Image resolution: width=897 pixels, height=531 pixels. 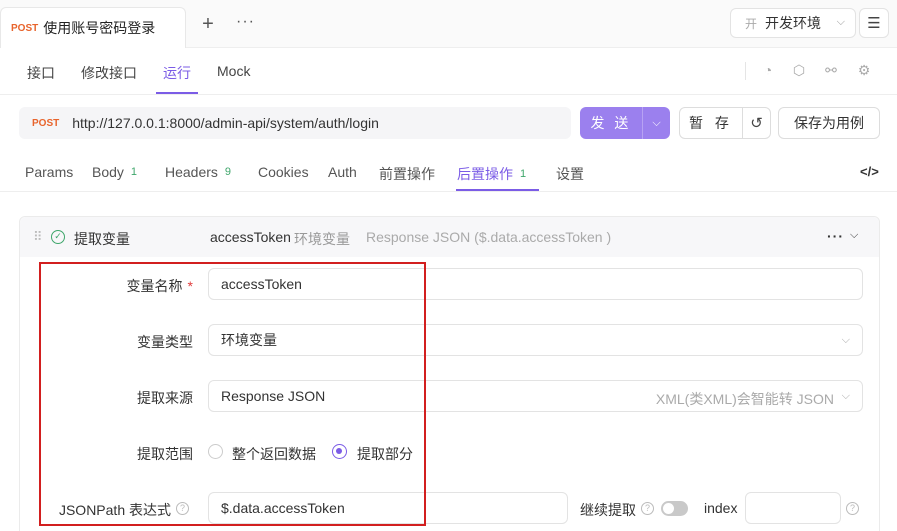 I want to click on tab-count: 9, so click(x=228, y=172).